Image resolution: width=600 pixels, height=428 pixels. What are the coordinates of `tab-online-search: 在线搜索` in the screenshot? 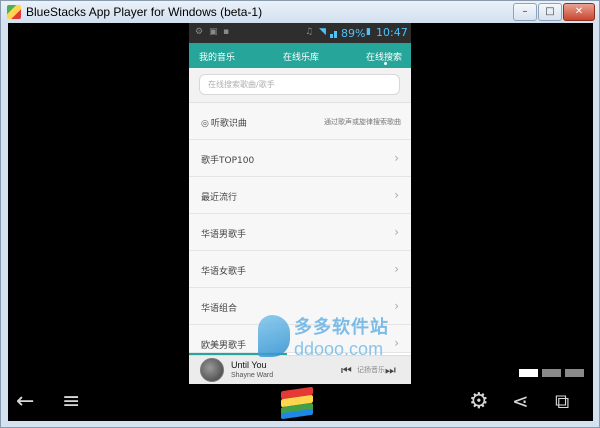 It's located at (384, 56).